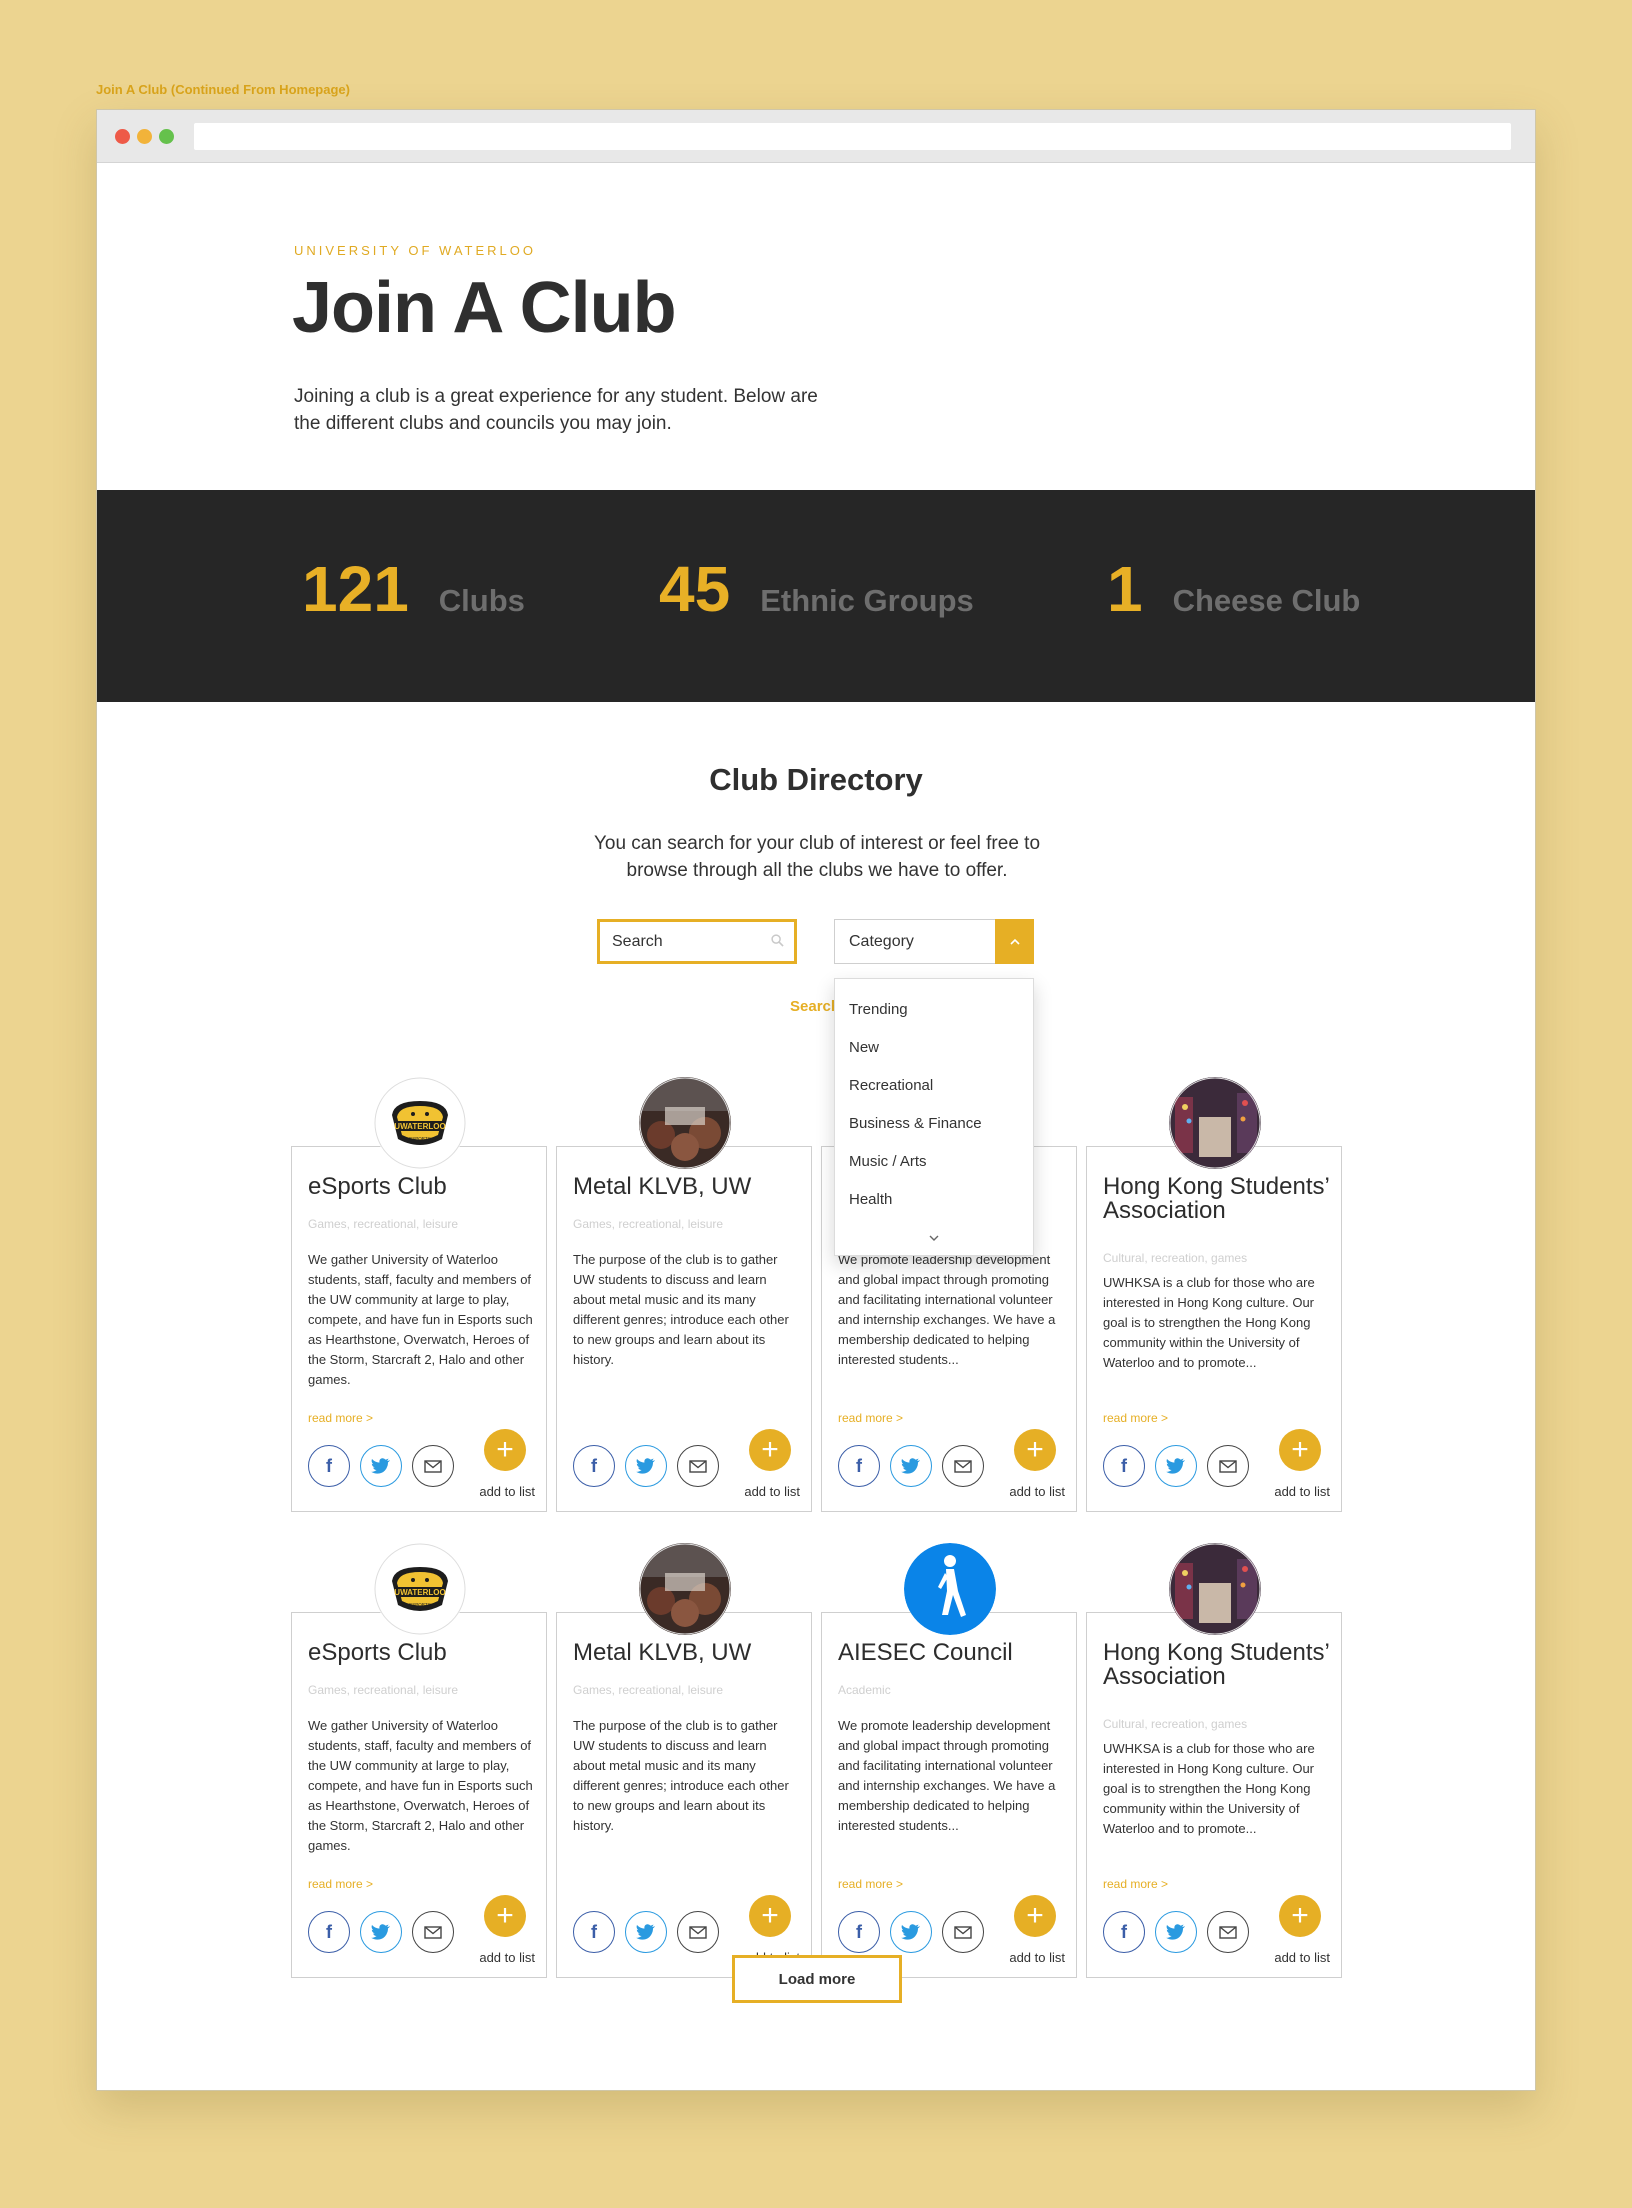  What do you see at coordinates (687, 941) in the screenshot?
I see `search-input` at bounding box center [687, 941].